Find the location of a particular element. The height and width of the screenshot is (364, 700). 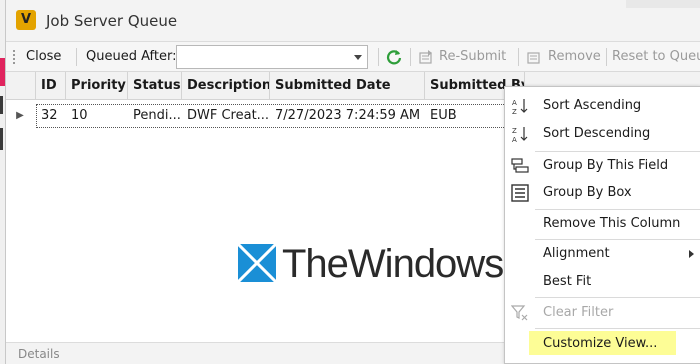

sort-ascending-icon: A Z is located at coordinates (520, 107).